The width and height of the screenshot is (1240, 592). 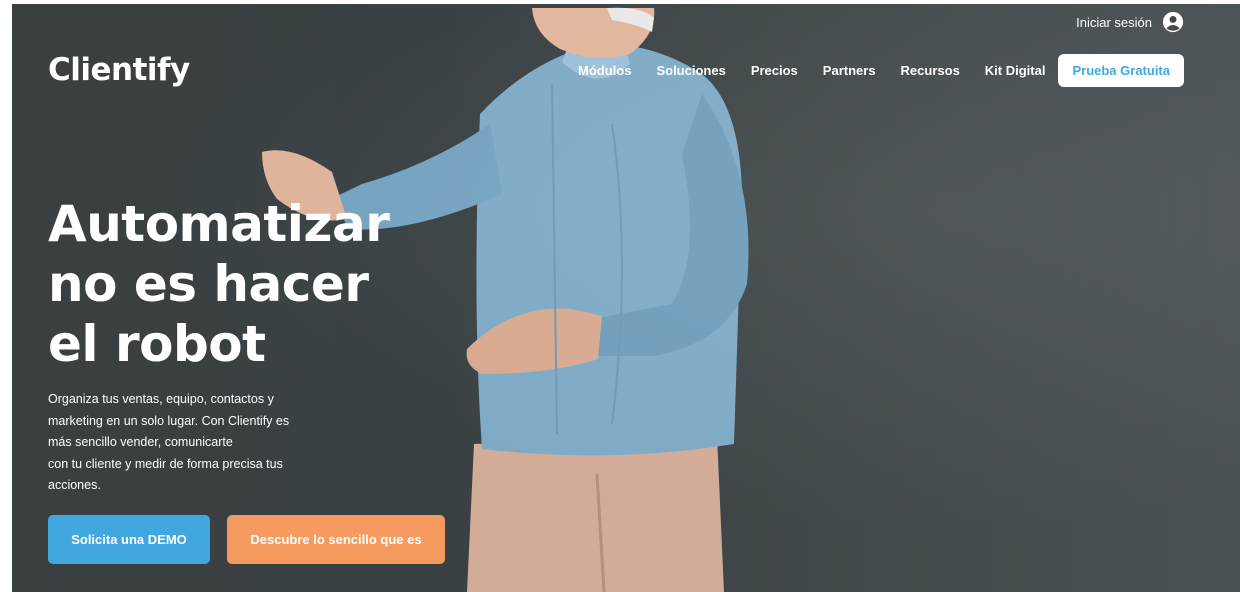 I want to click on nav-item-kit-digital: Kit Digital, so click(x=1015, y=70).